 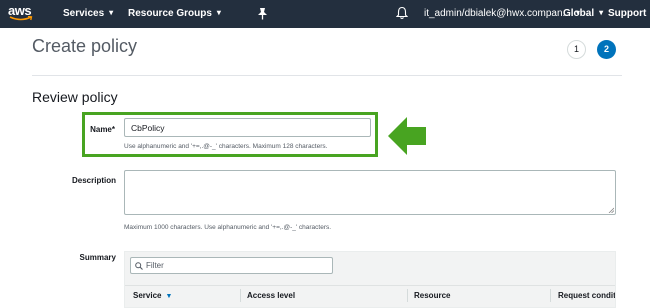 I want to click on sort-descending-icon: ▼, so click(x=168, y=296).